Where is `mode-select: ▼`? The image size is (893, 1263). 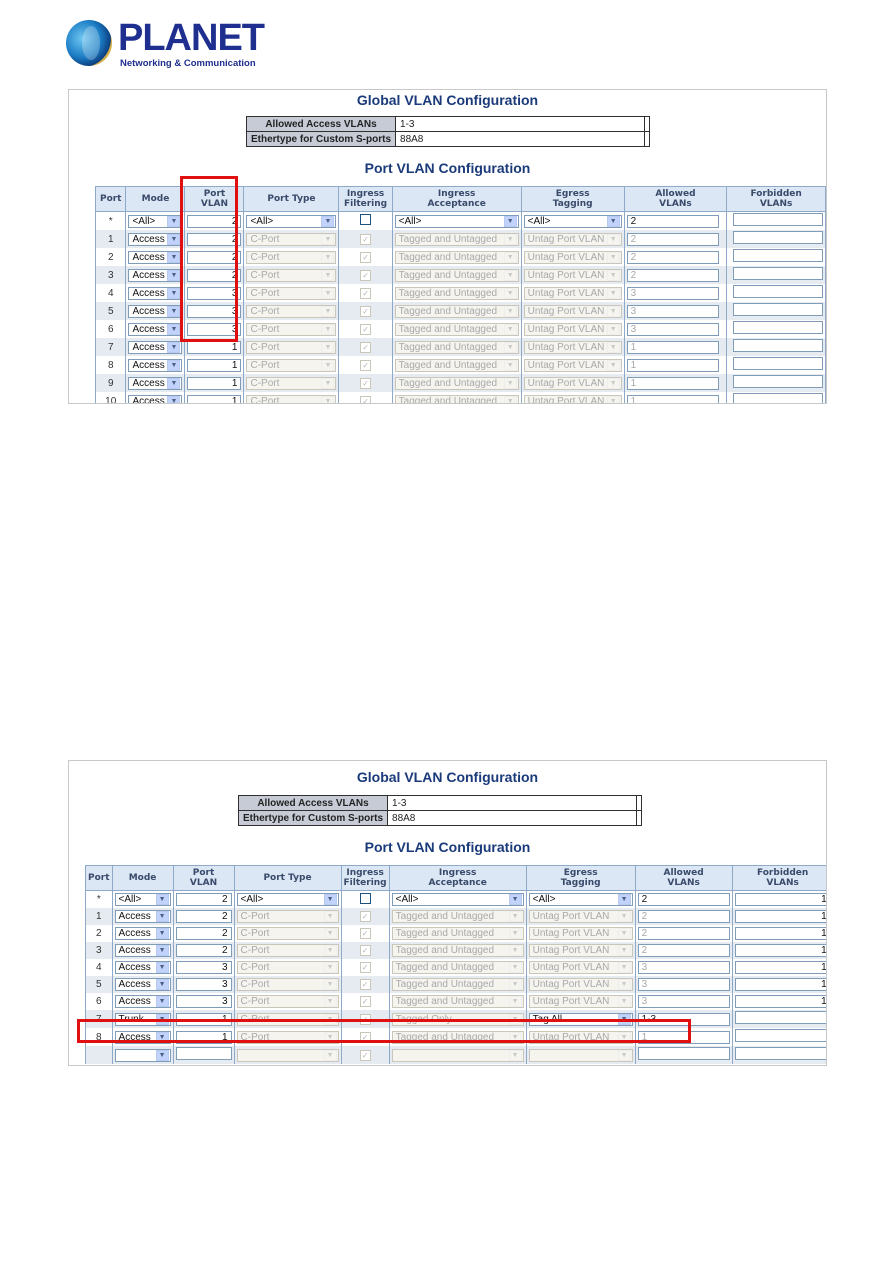 mode-select: ▼ is located at coordinates (142, 1056).